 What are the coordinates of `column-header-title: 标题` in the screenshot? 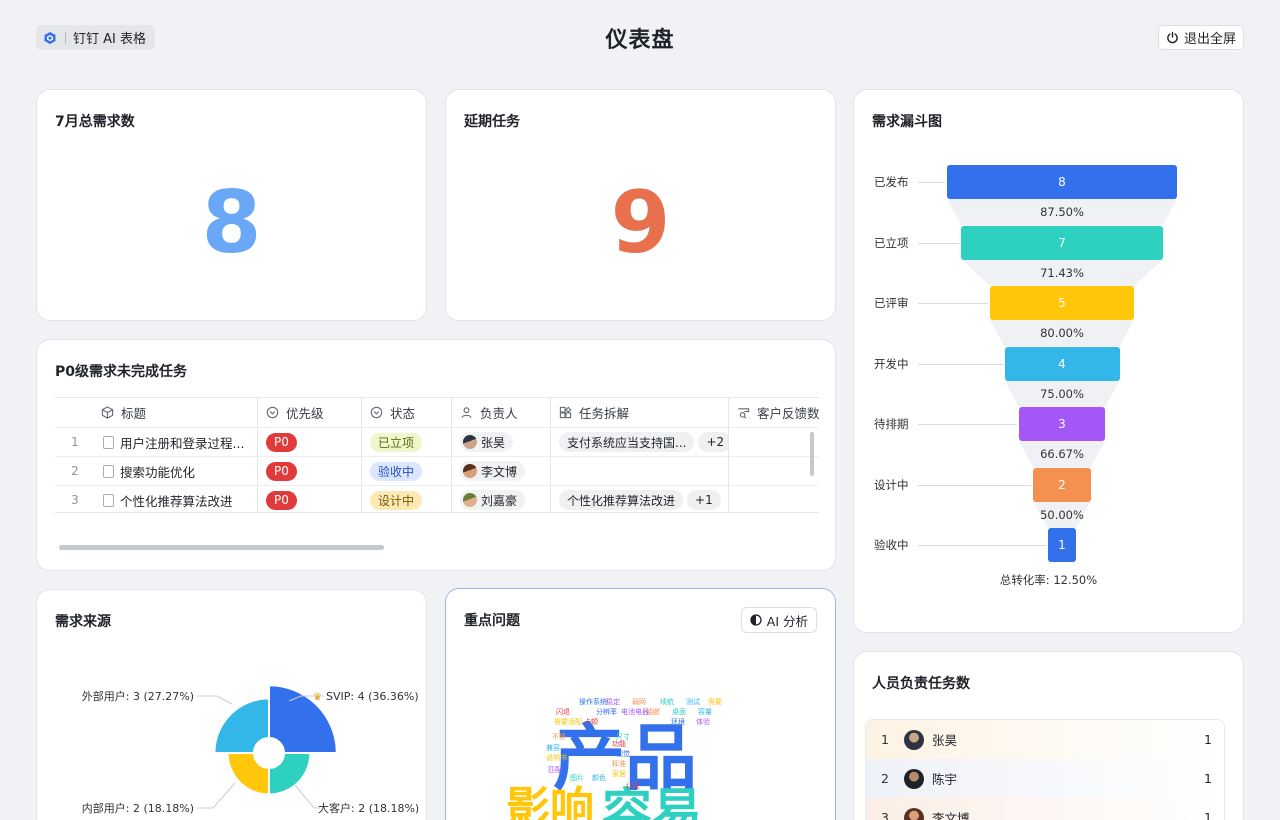 It's located at (176, 412).